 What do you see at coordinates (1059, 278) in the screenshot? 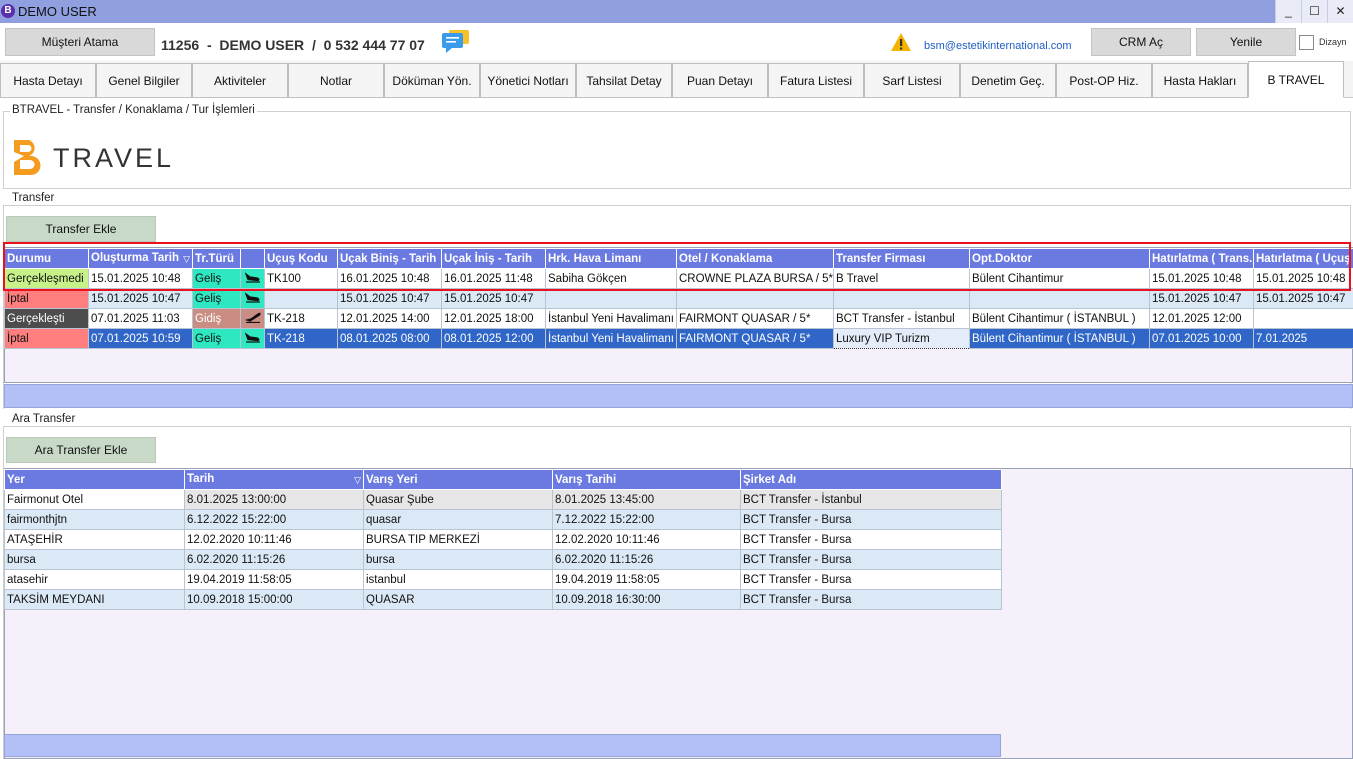
I see `table-cell: Bülent Cihantimur` at bounding box center [1059, 278].